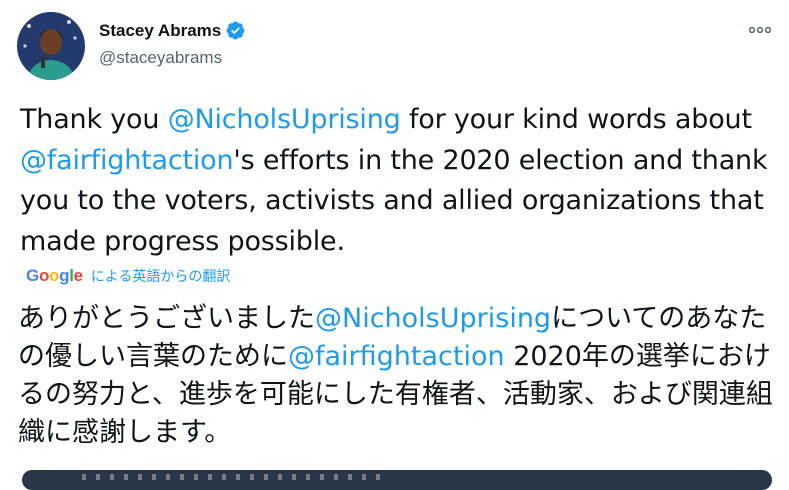 Image resolution: width=789 pixels, height=490 pixels. I want to click on verified-badge-icon, so click(235, 30).